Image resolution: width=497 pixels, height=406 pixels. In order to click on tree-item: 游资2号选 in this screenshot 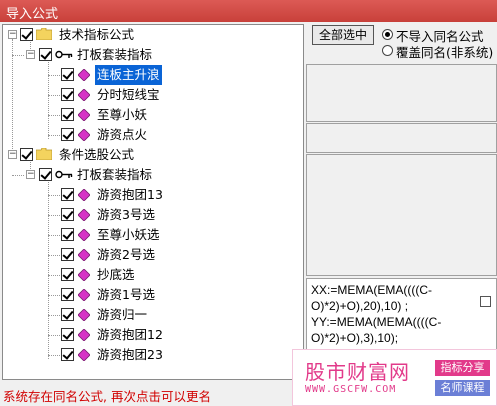, I will do `click(153, 255)`.